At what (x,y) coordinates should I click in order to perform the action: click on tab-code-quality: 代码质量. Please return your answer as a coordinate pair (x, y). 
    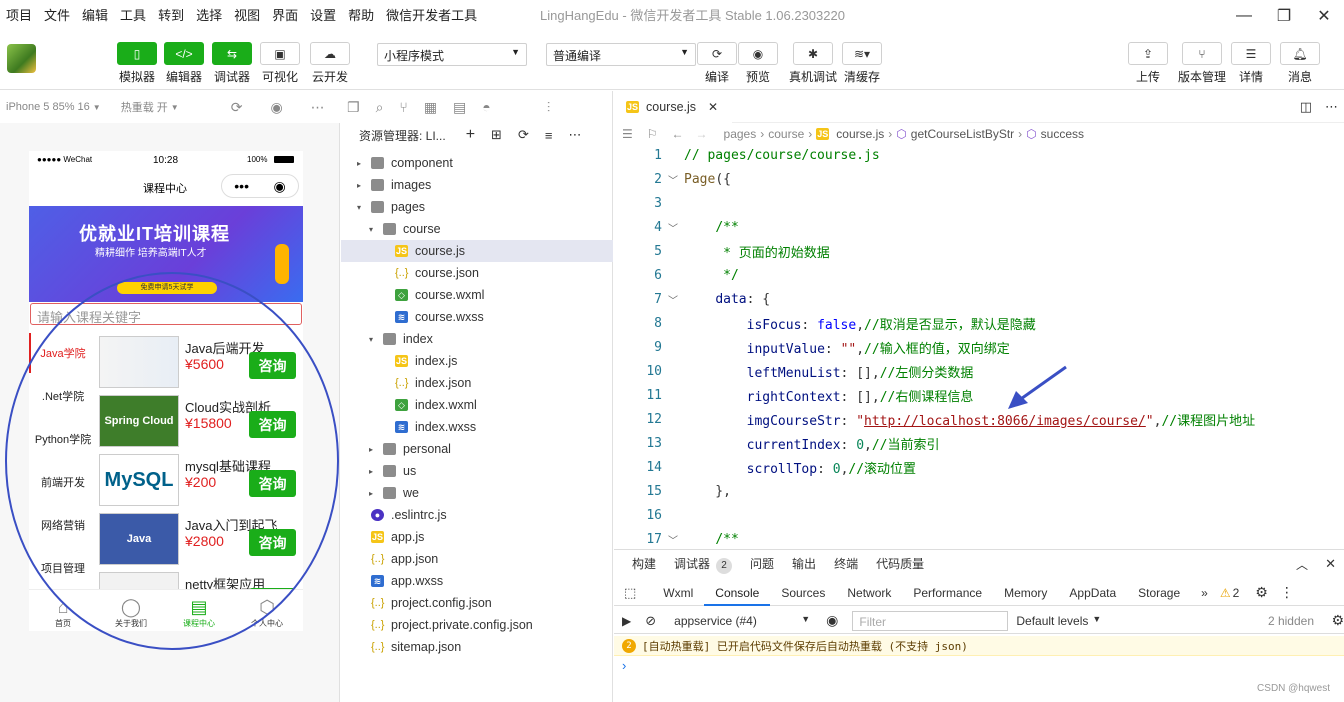
    Looking at the image, I should click on (900, 564).